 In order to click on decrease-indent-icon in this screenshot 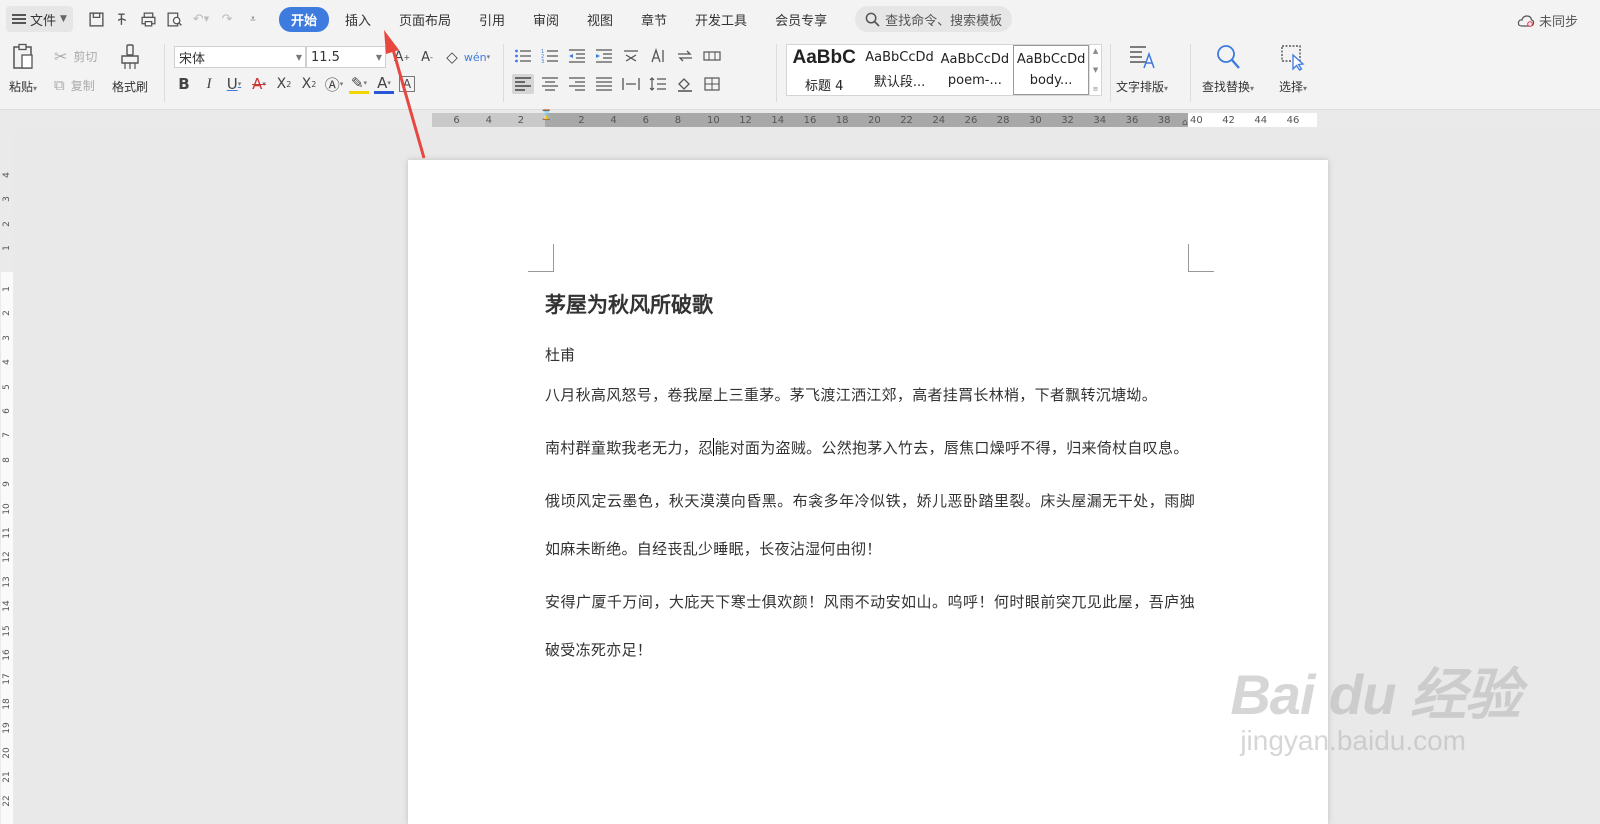, I will do `click(577, 56)`.